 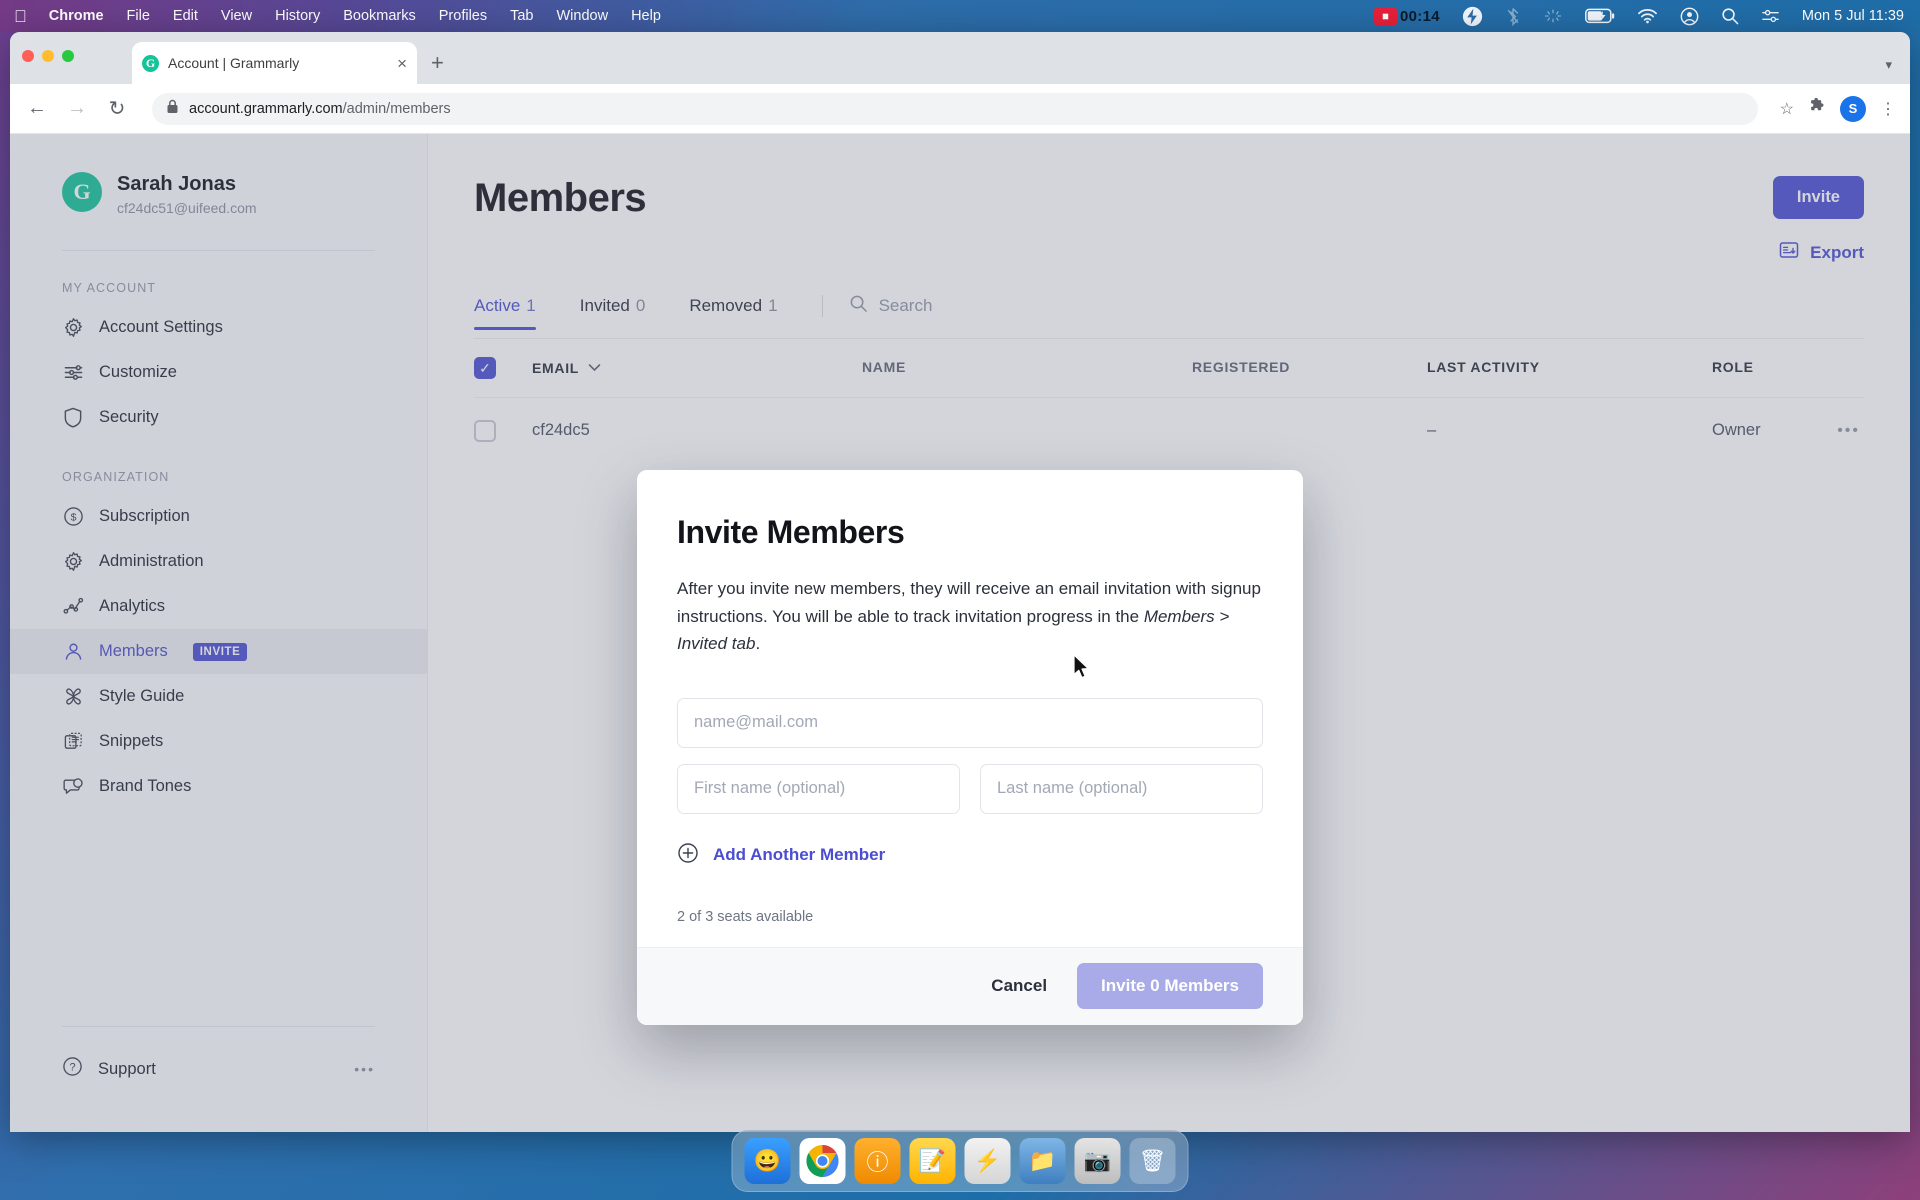 What do you see at coordinates (1513, 16) in the screenshot?
I see `bluetooth-icon` at bounding box center [1513, 16].